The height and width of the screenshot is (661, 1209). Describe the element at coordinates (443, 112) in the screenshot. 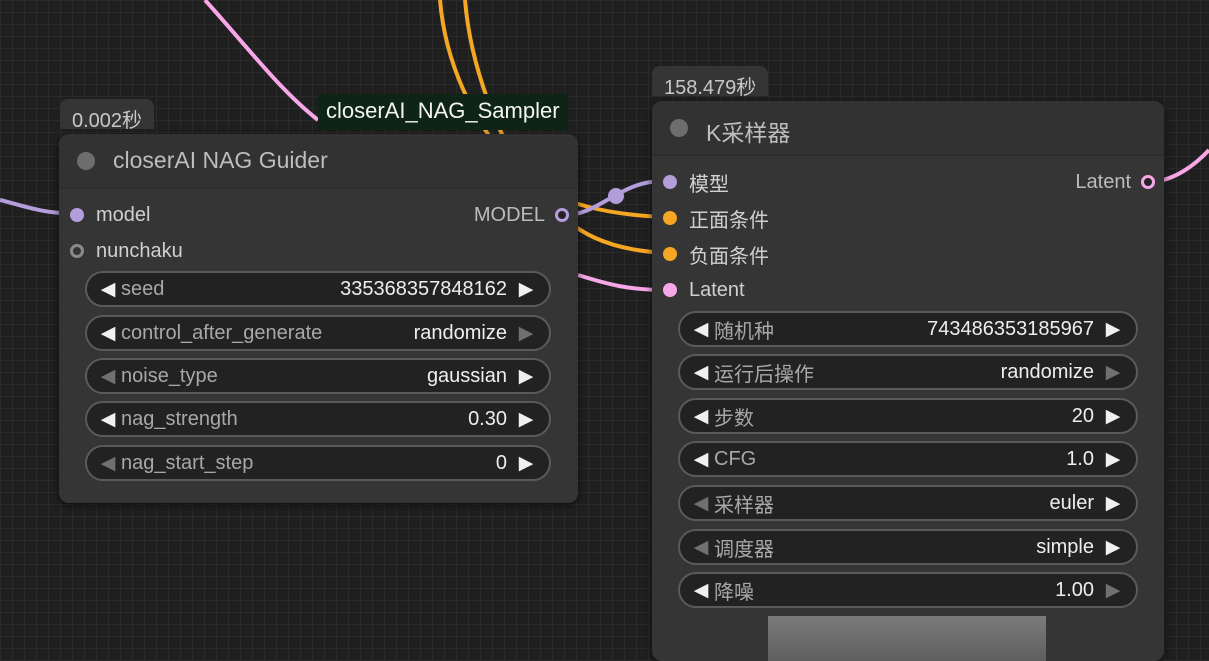

I see `sampler-title-badge: closerAI_NAG_Sampler` at that location.